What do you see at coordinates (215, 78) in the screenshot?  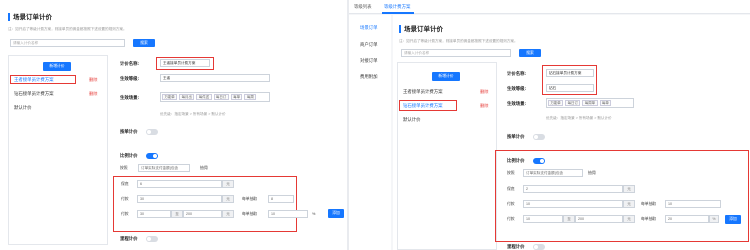 I see `level-select: 王者` at bounding box center [215, 78].